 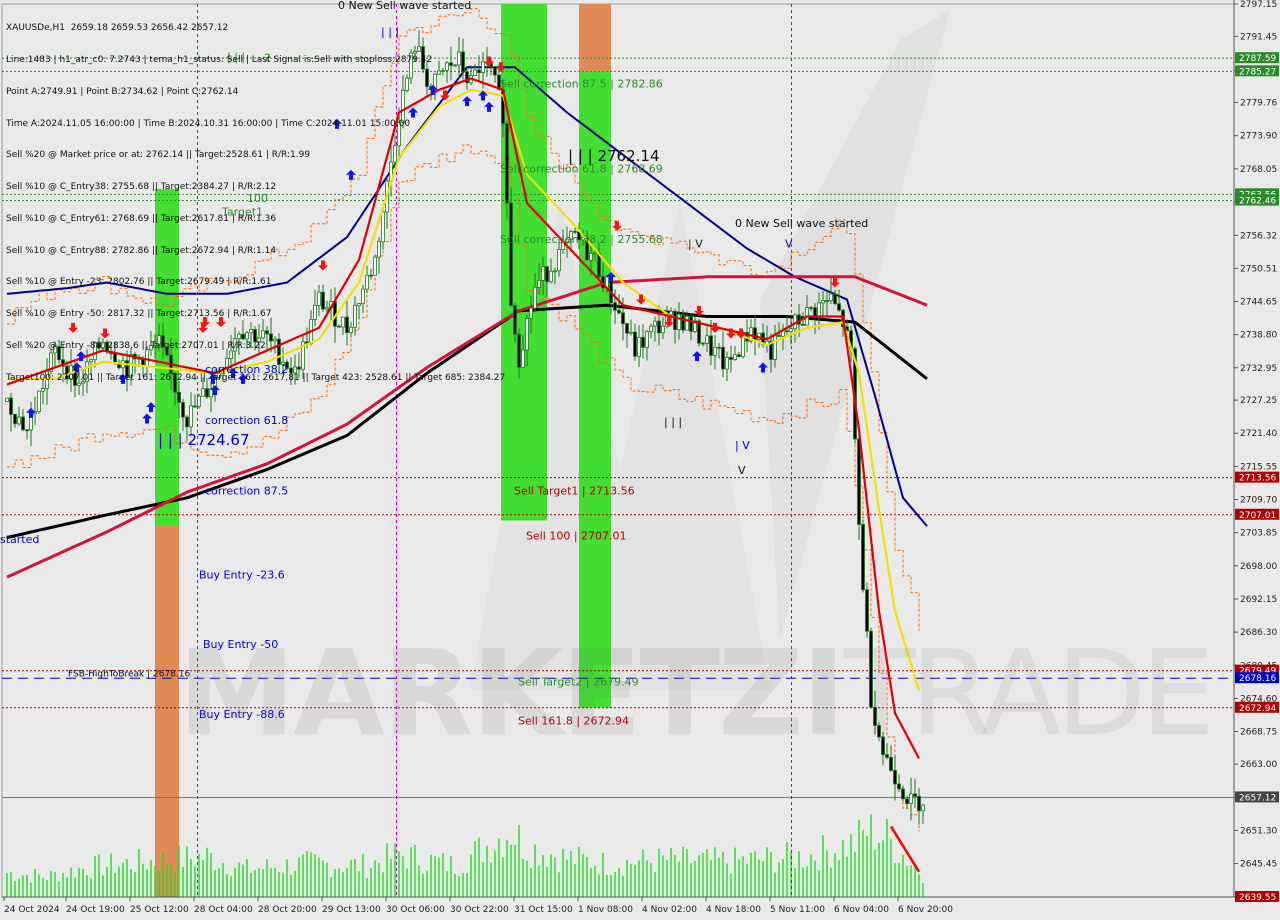 What do you see at coordinates (576, 536) in the screenshot?
I see `level-label: Sell 100 | 2707.01` at bounding box center [576, 536].